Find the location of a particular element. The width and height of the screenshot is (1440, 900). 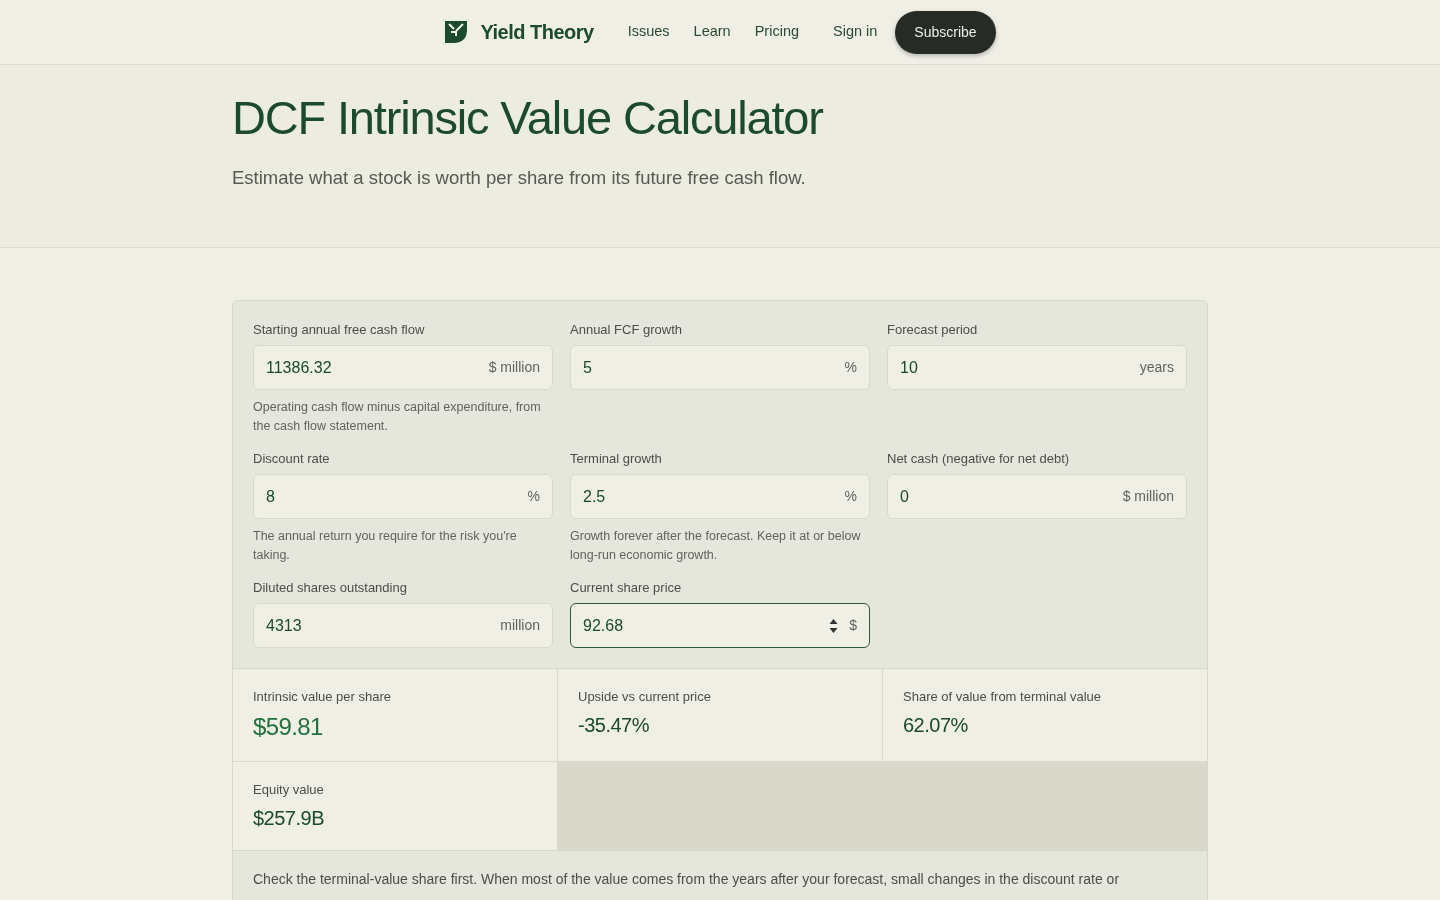

nav-link: Pricing is located at coordinates (776, 32).